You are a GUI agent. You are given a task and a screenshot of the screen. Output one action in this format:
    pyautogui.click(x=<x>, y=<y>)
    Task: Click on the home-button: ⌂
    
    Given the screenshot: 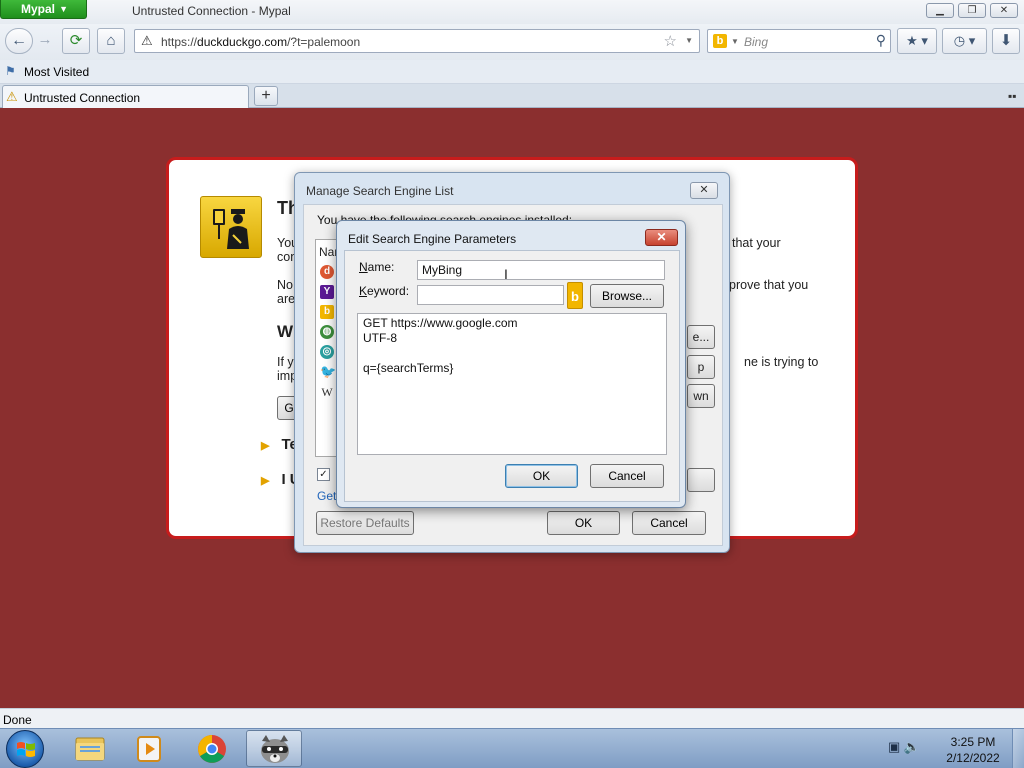 What is the action you would take?
    pyautogui.click(x=111, y=41)
    